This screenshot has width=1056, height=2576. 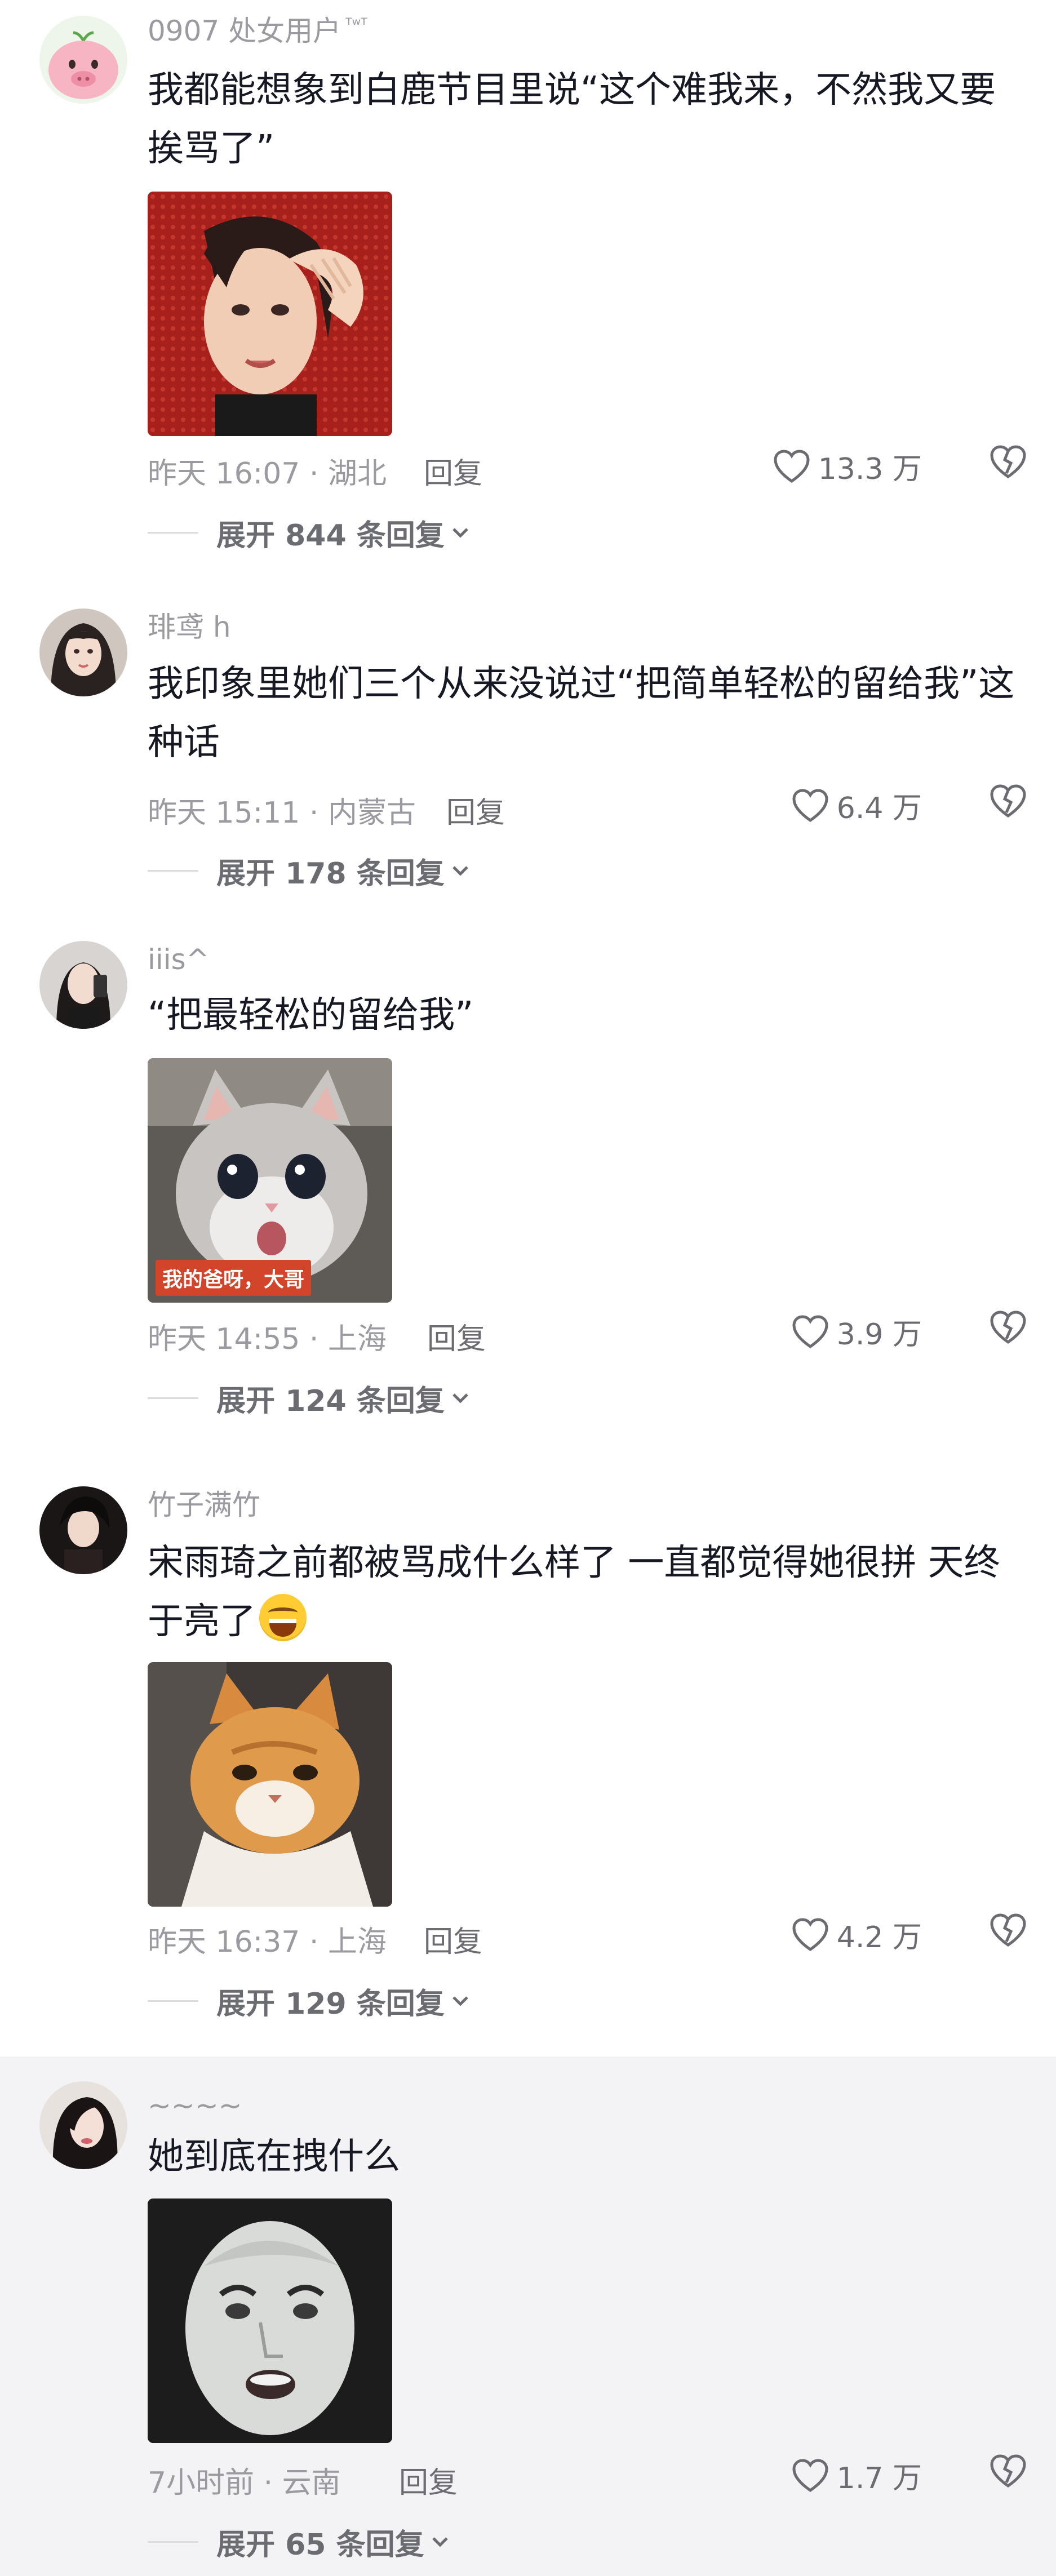 I want to click on expand-label: 展开 129 条回复, so click(x=330, y=2004).